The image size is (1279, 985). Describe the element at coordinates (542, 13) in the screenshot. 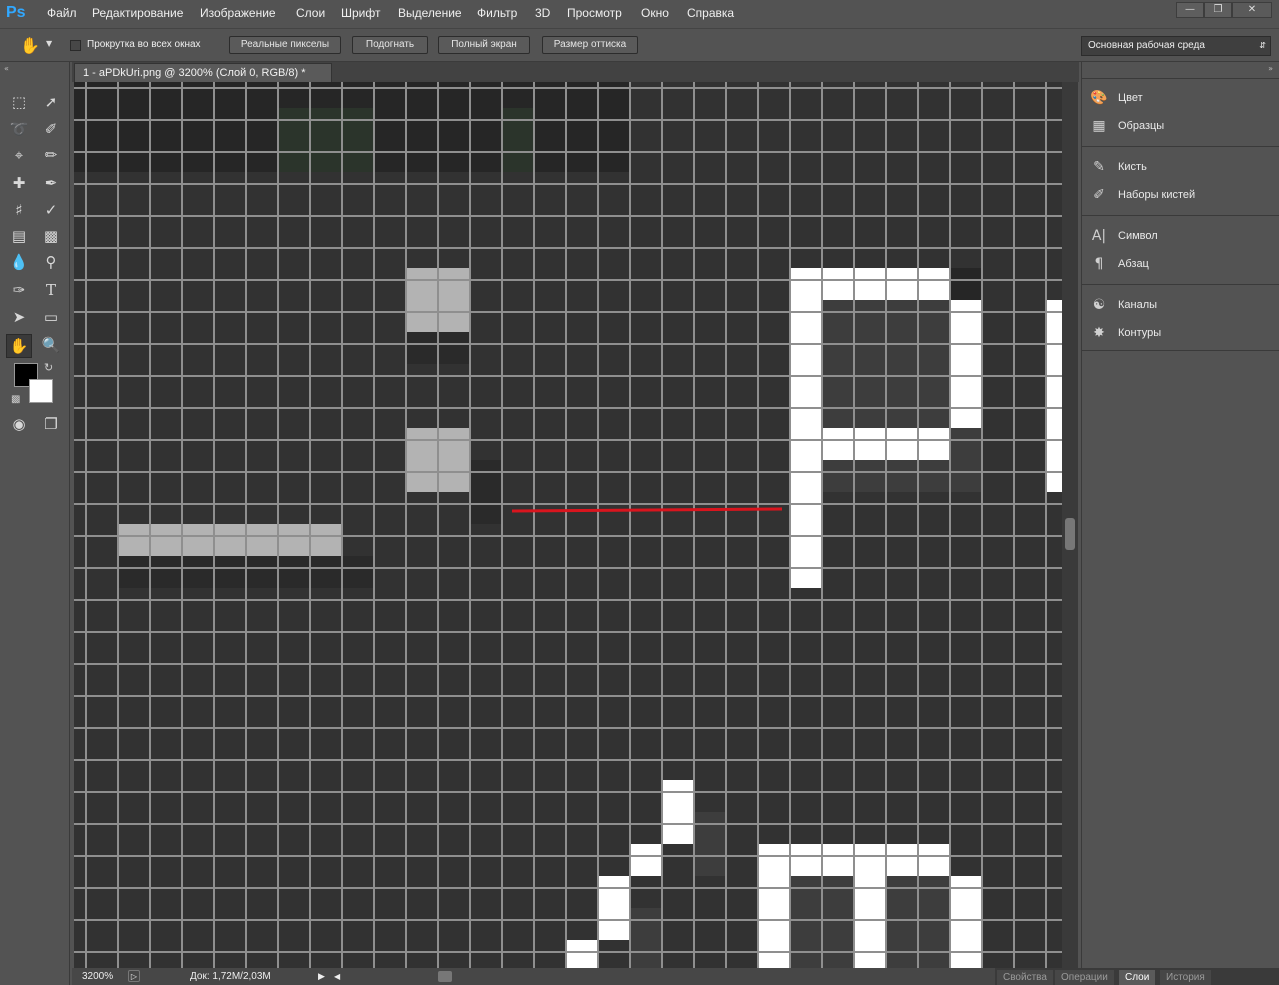

I see `menu-3d: 3D` at that location.